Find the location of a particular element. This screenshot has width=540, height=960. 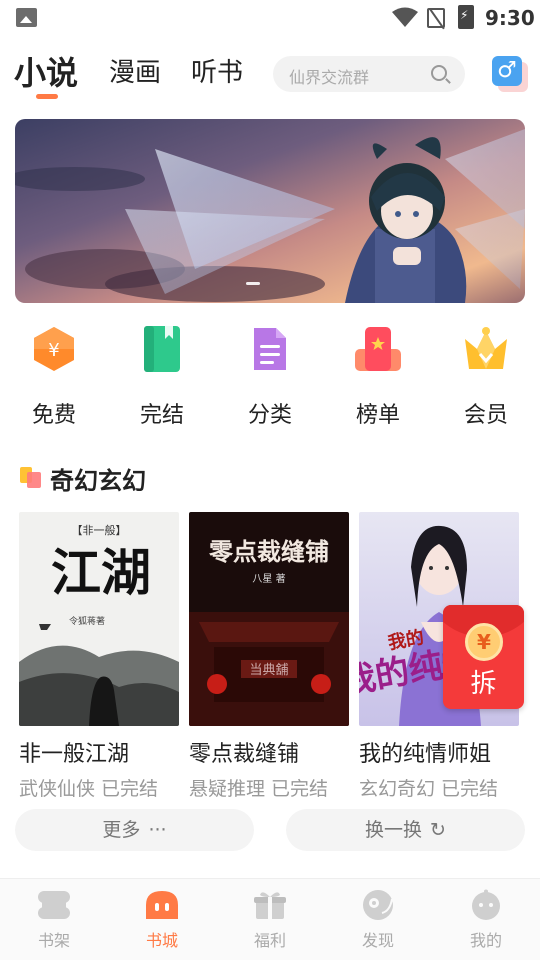

crown-icon is located at coordinates (486, 349).